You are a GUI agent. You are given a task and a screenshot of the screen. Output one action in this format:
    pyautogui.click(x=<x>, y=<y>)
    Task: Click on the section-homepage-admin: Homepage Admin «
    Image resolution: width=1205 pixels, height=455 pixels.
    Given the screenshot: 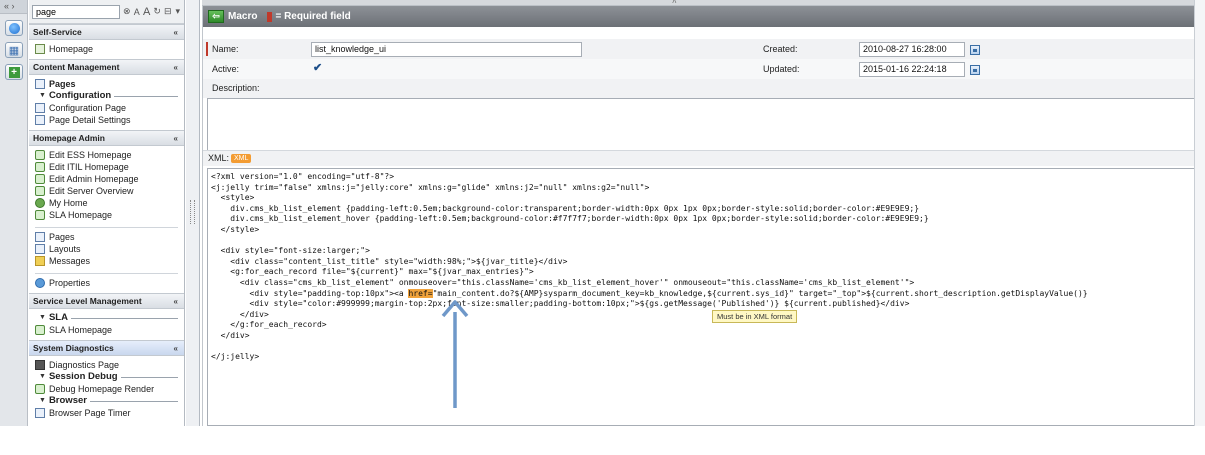 What is the action you would take?
    pyautogui.click(x=106, y=138)
    